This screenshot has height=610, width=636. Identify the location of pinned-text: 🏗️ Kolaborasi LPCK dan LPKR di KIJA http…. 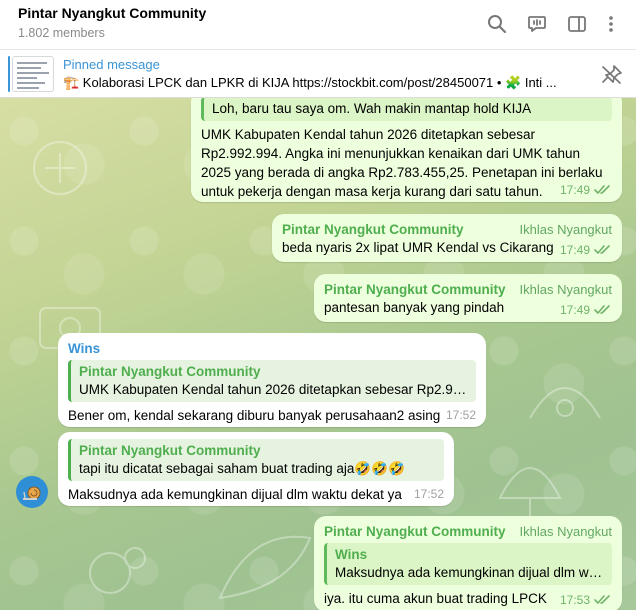
(310, 82).